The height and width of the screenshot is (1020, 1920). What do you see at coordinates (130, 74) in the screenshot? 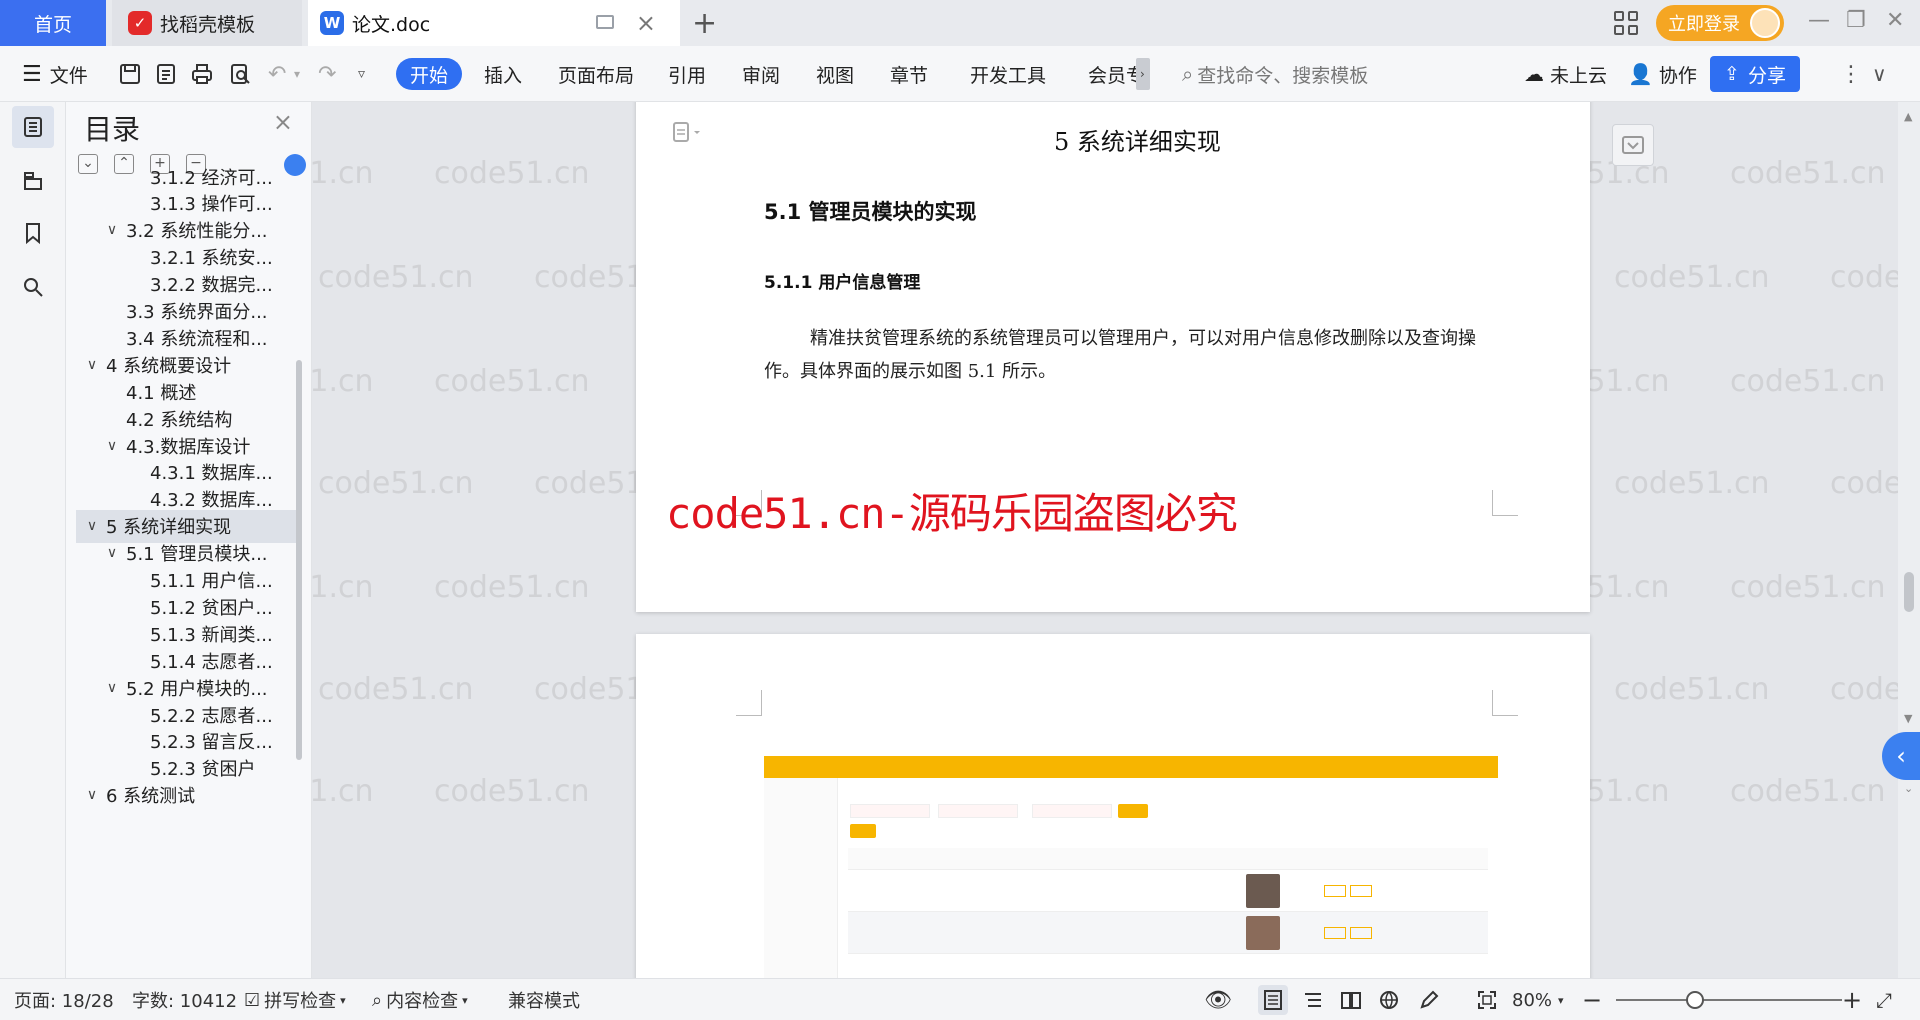
I see `save-icon` at bounding box center [130, 74].